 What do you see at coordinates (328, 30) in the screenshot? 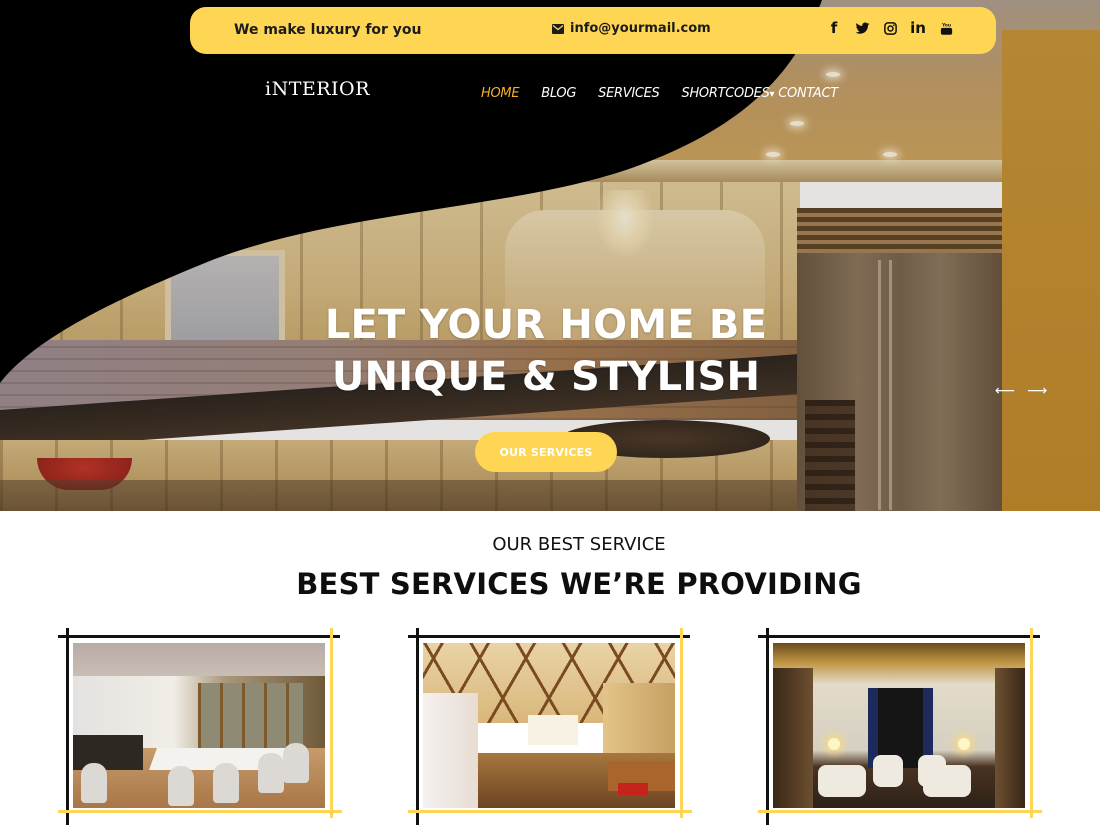
I see `tagline: We make luxury for you` at bounding box center [328, 30].